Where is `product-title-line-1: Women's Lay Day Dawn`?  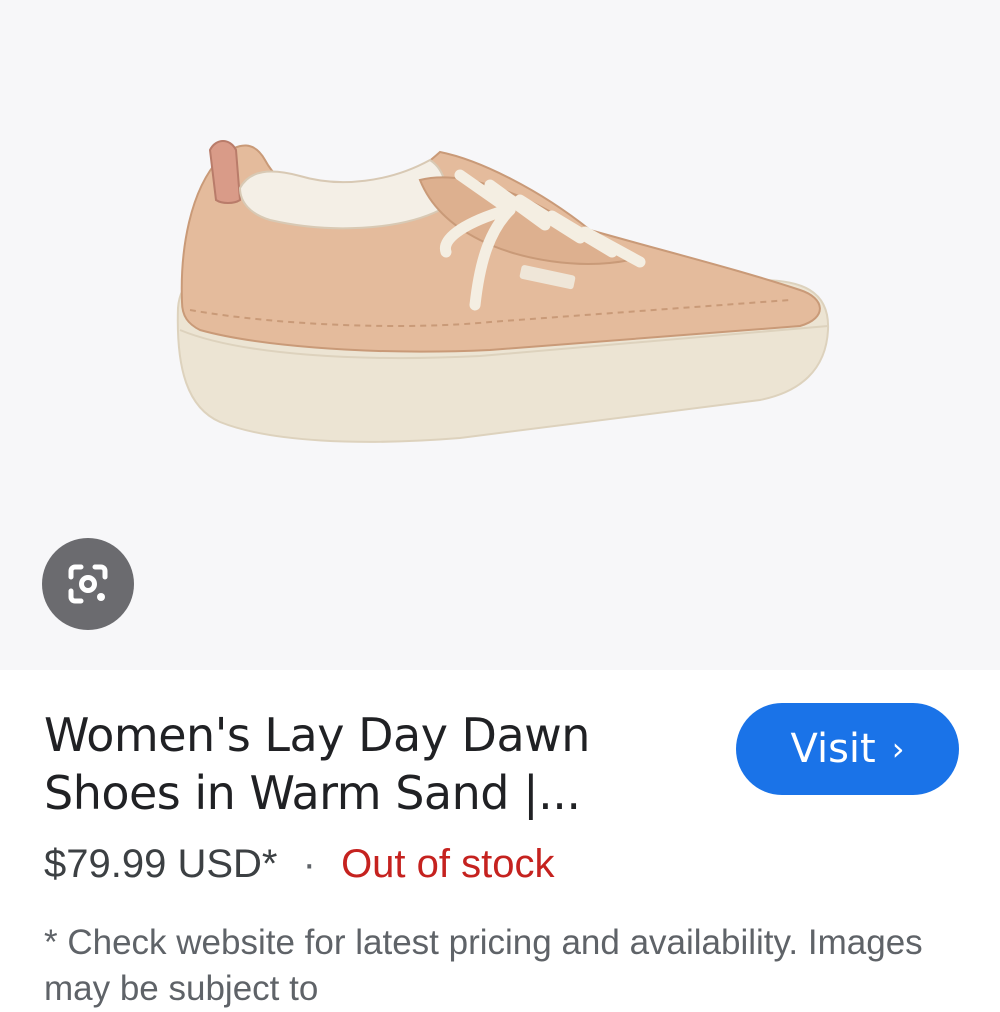 product-title-line-1: Women's Lay Day Dawn is located at coordinates (317, 735).